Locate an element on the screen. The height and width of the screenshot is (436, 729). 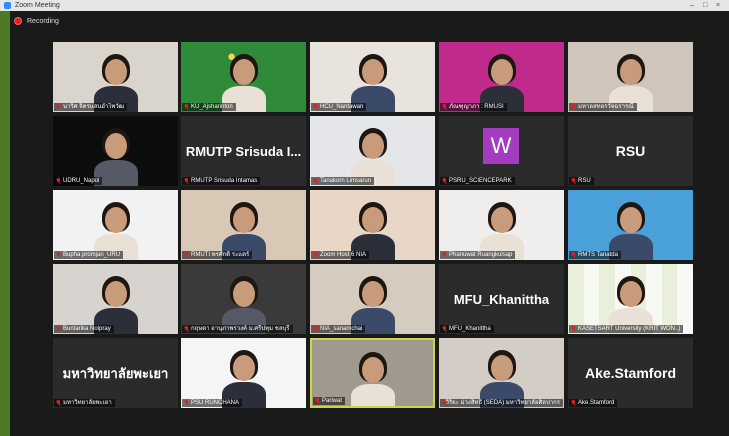
participant-display-name: มหาวิทยาลัยพะเยา is located at coordinates (115, 373).